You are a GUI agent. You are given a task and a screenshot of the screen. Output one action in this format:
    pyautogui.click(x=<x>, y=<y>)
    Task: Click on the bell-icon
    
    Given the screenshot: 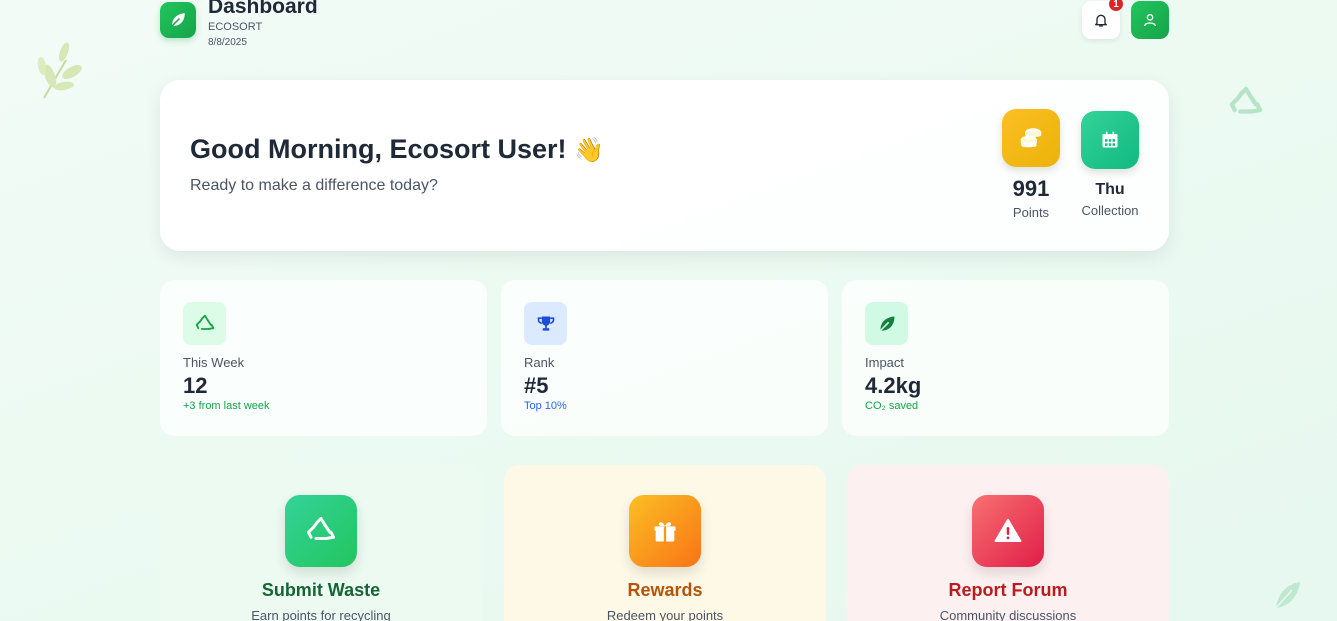 What is the action you would take?
    pyautogui.click(x=1101, y=20)
    